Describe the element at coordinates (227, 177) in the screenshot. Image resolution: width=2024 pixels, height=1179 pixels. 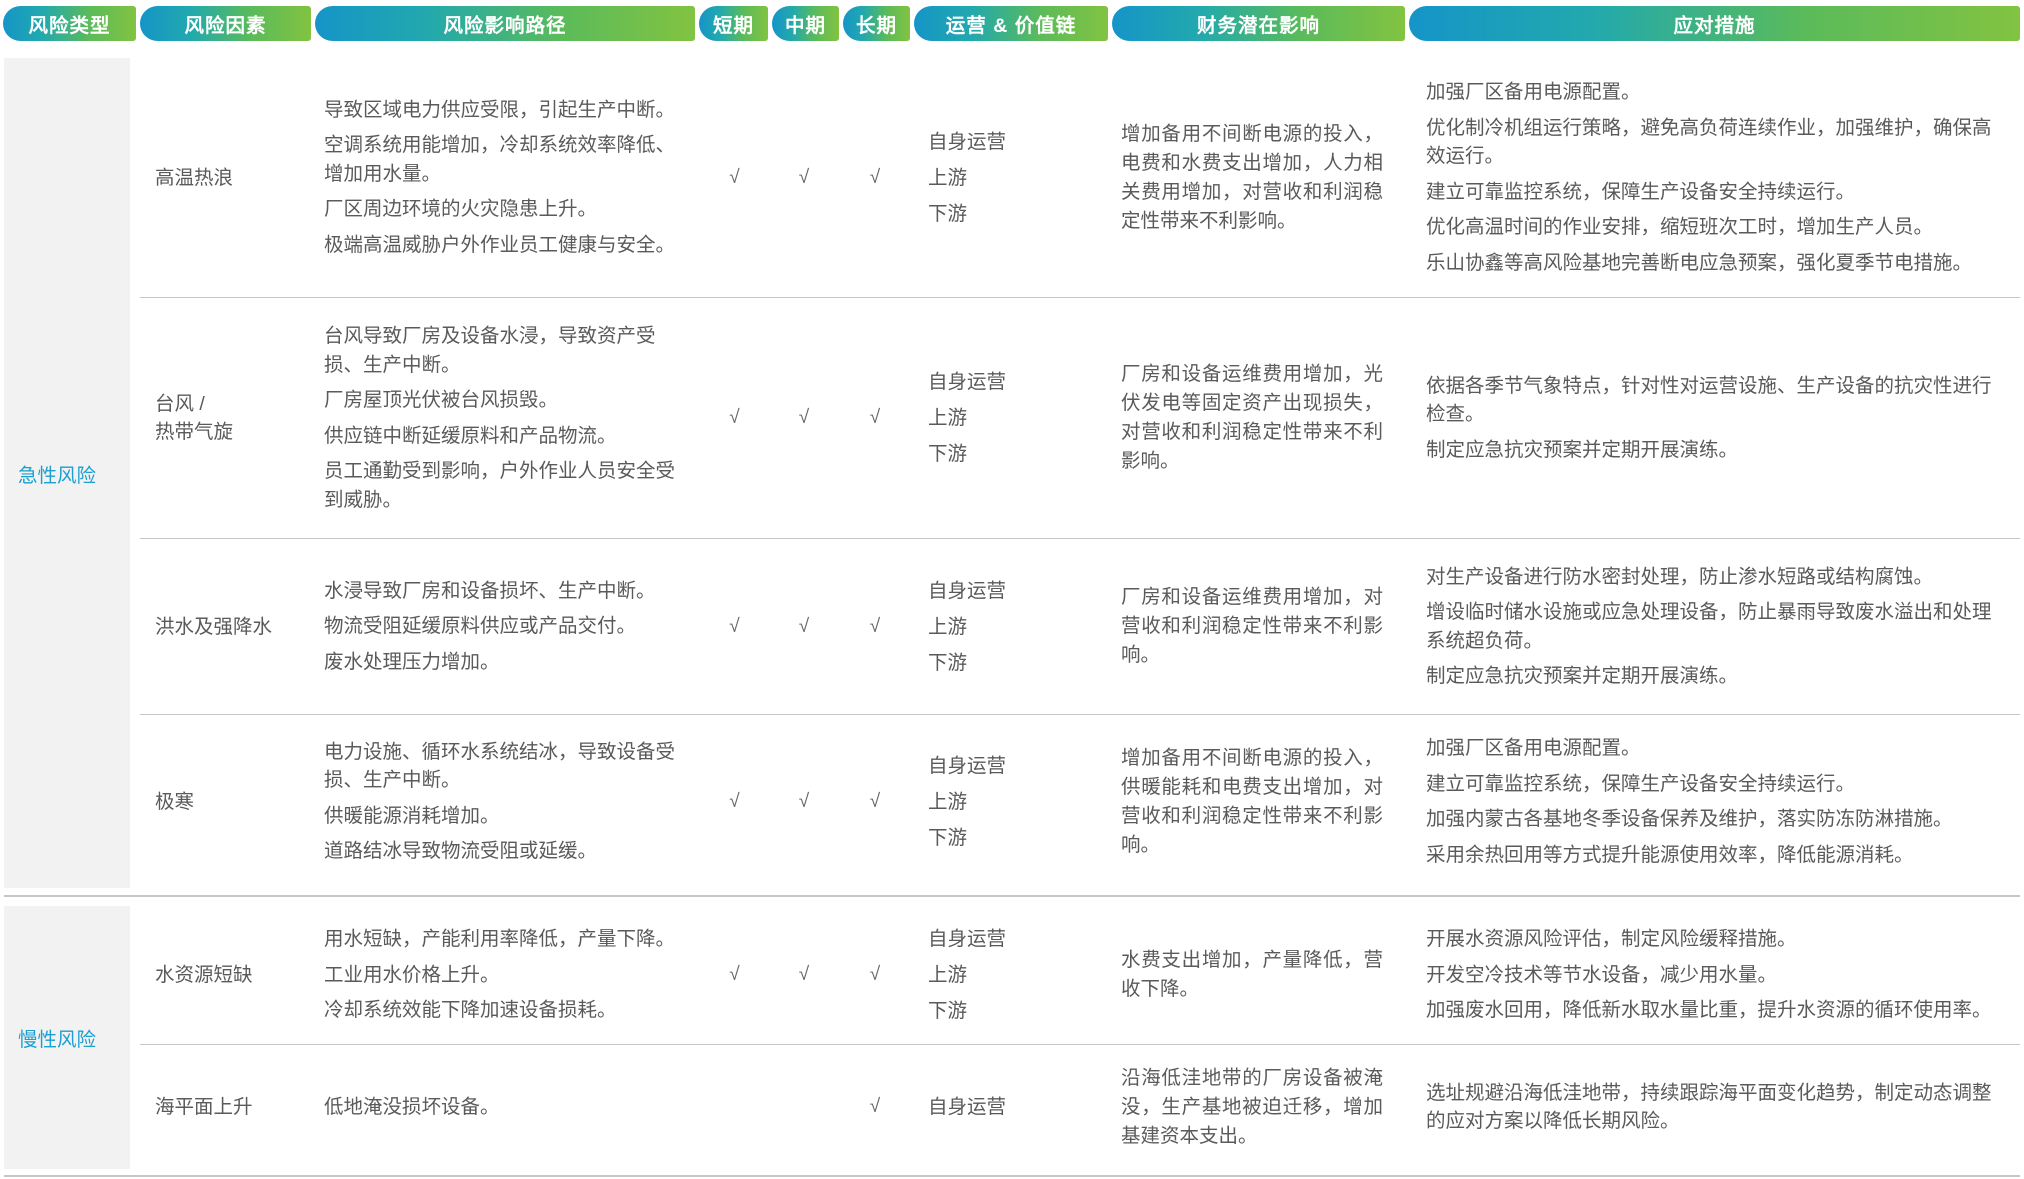
I see `risk-factor-cell: 高温热浪` at that location.